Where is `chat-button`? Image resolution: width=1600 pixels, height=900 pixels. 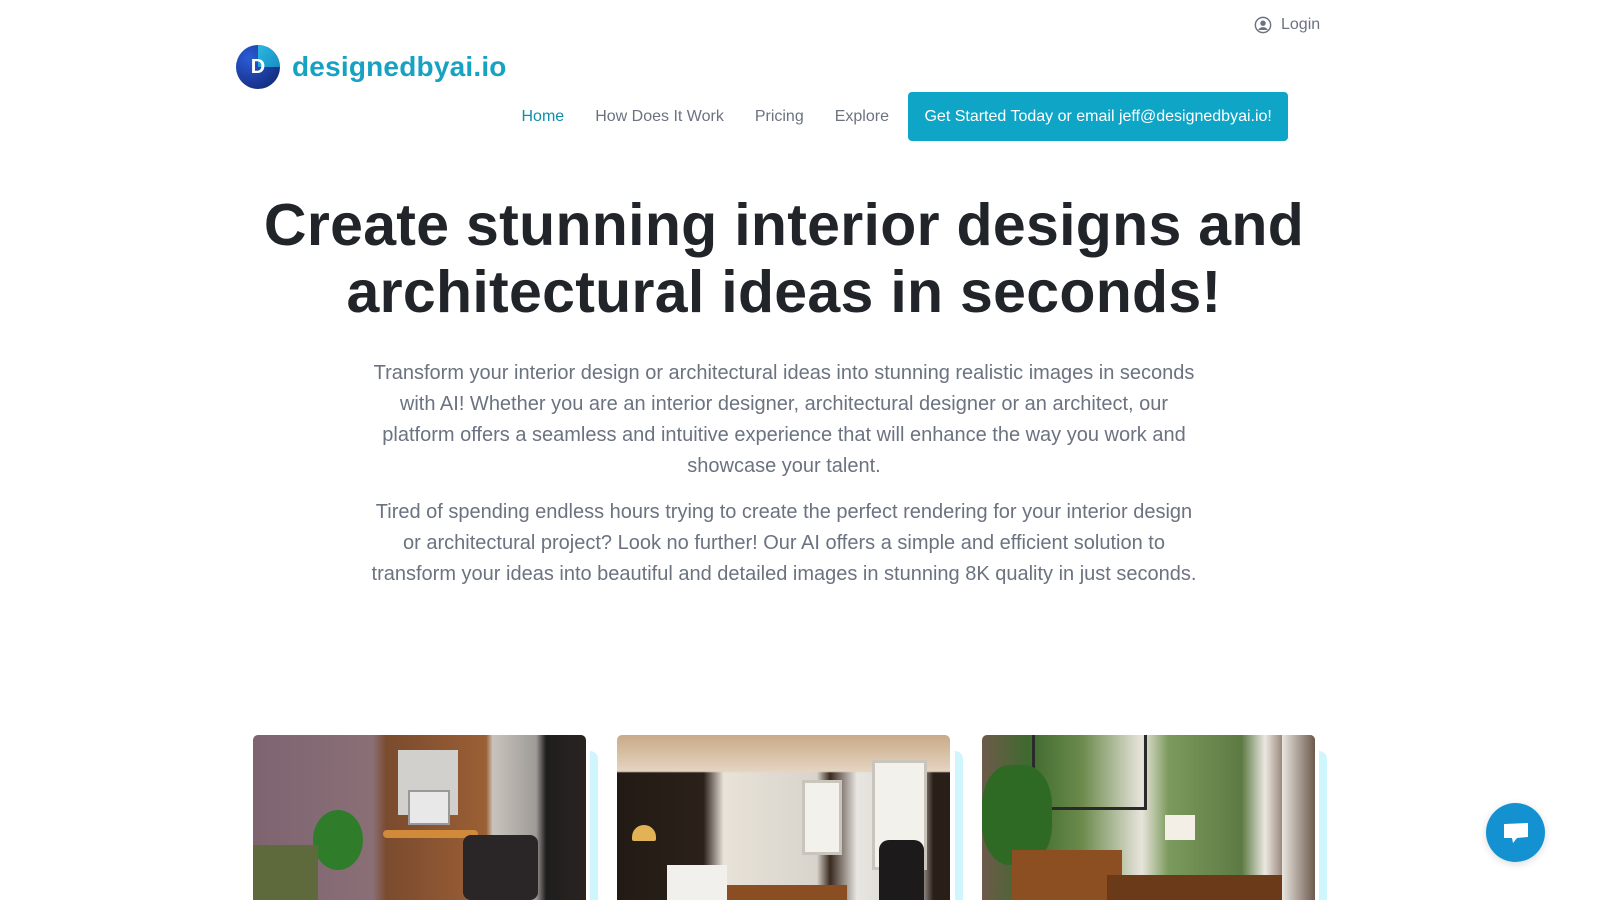
chat-button is located at coordinates (1515, 832).